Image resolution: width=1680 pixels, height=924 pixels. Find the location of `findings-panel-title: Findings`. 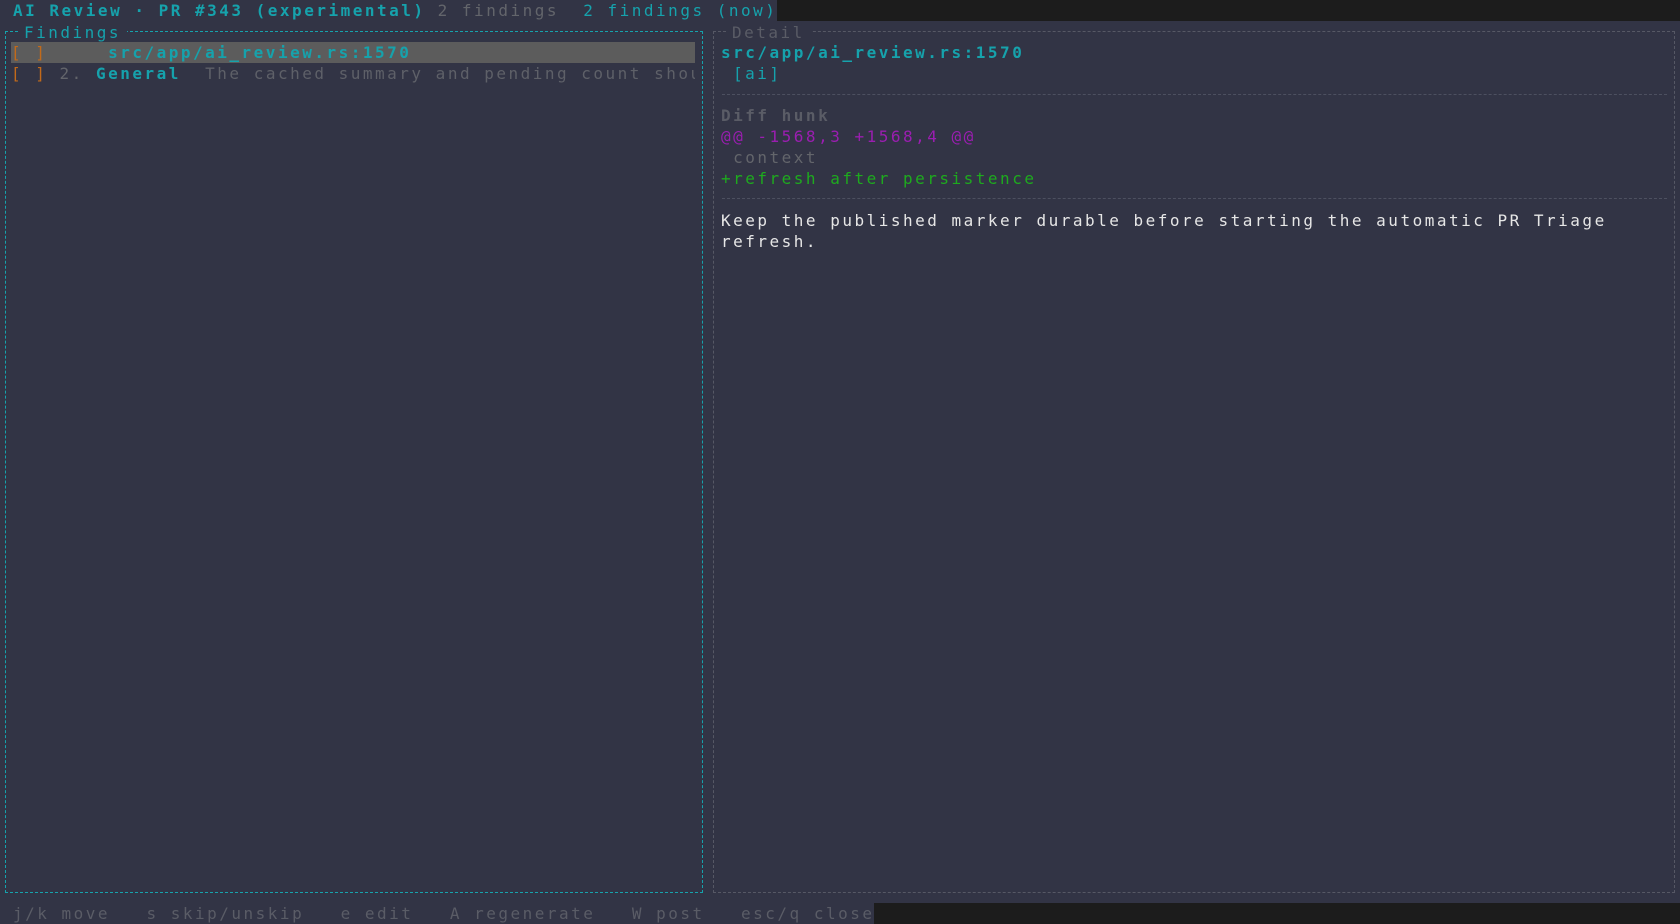

findings-panel-title: Findings is located at coordinates (73, 32).